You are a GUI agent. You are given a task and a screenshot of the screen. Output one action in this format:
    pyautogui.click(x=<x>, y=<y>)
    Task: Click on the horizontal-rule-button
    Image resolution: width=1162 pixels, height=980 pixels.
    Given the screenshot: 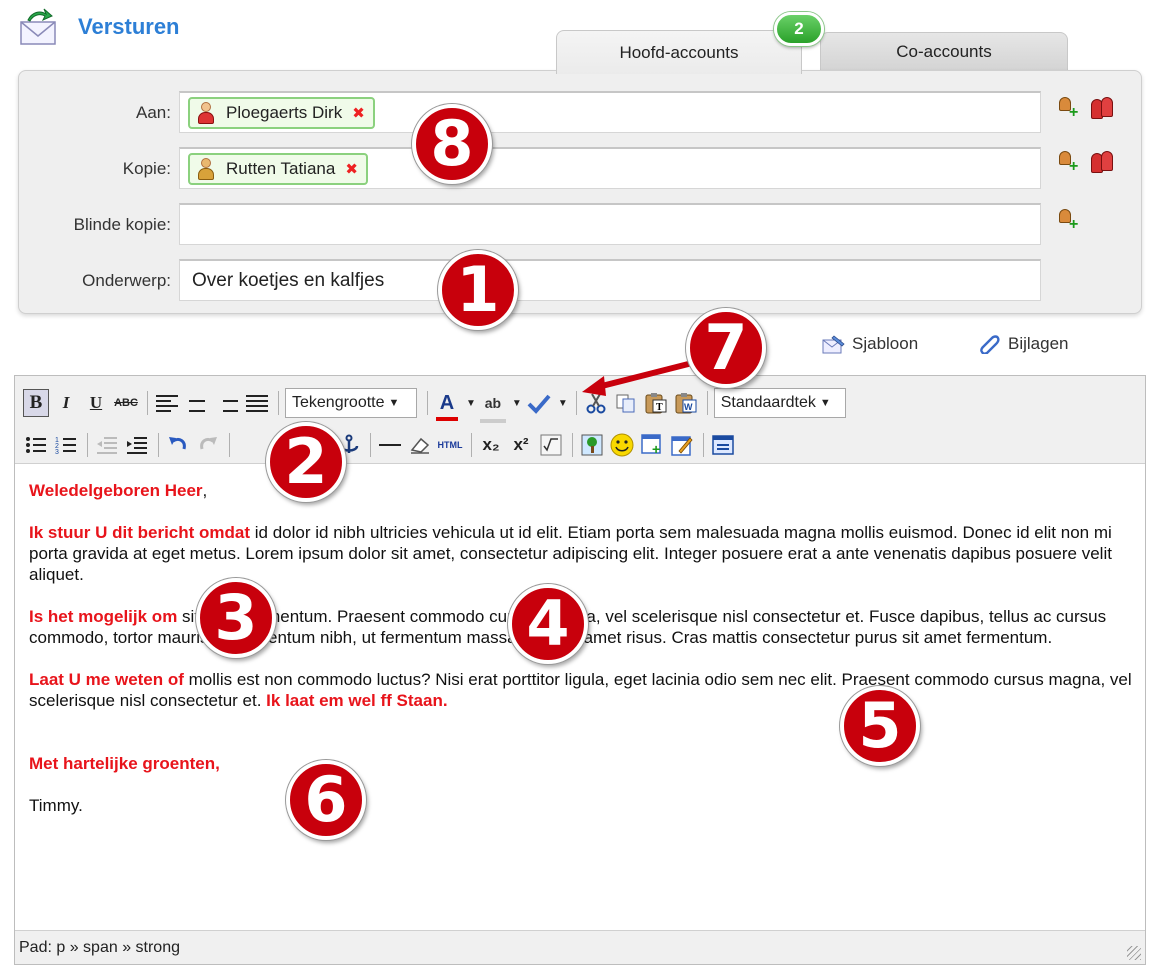 What is the action you would take?
    pyautogui.click(x=390, y=445)
    